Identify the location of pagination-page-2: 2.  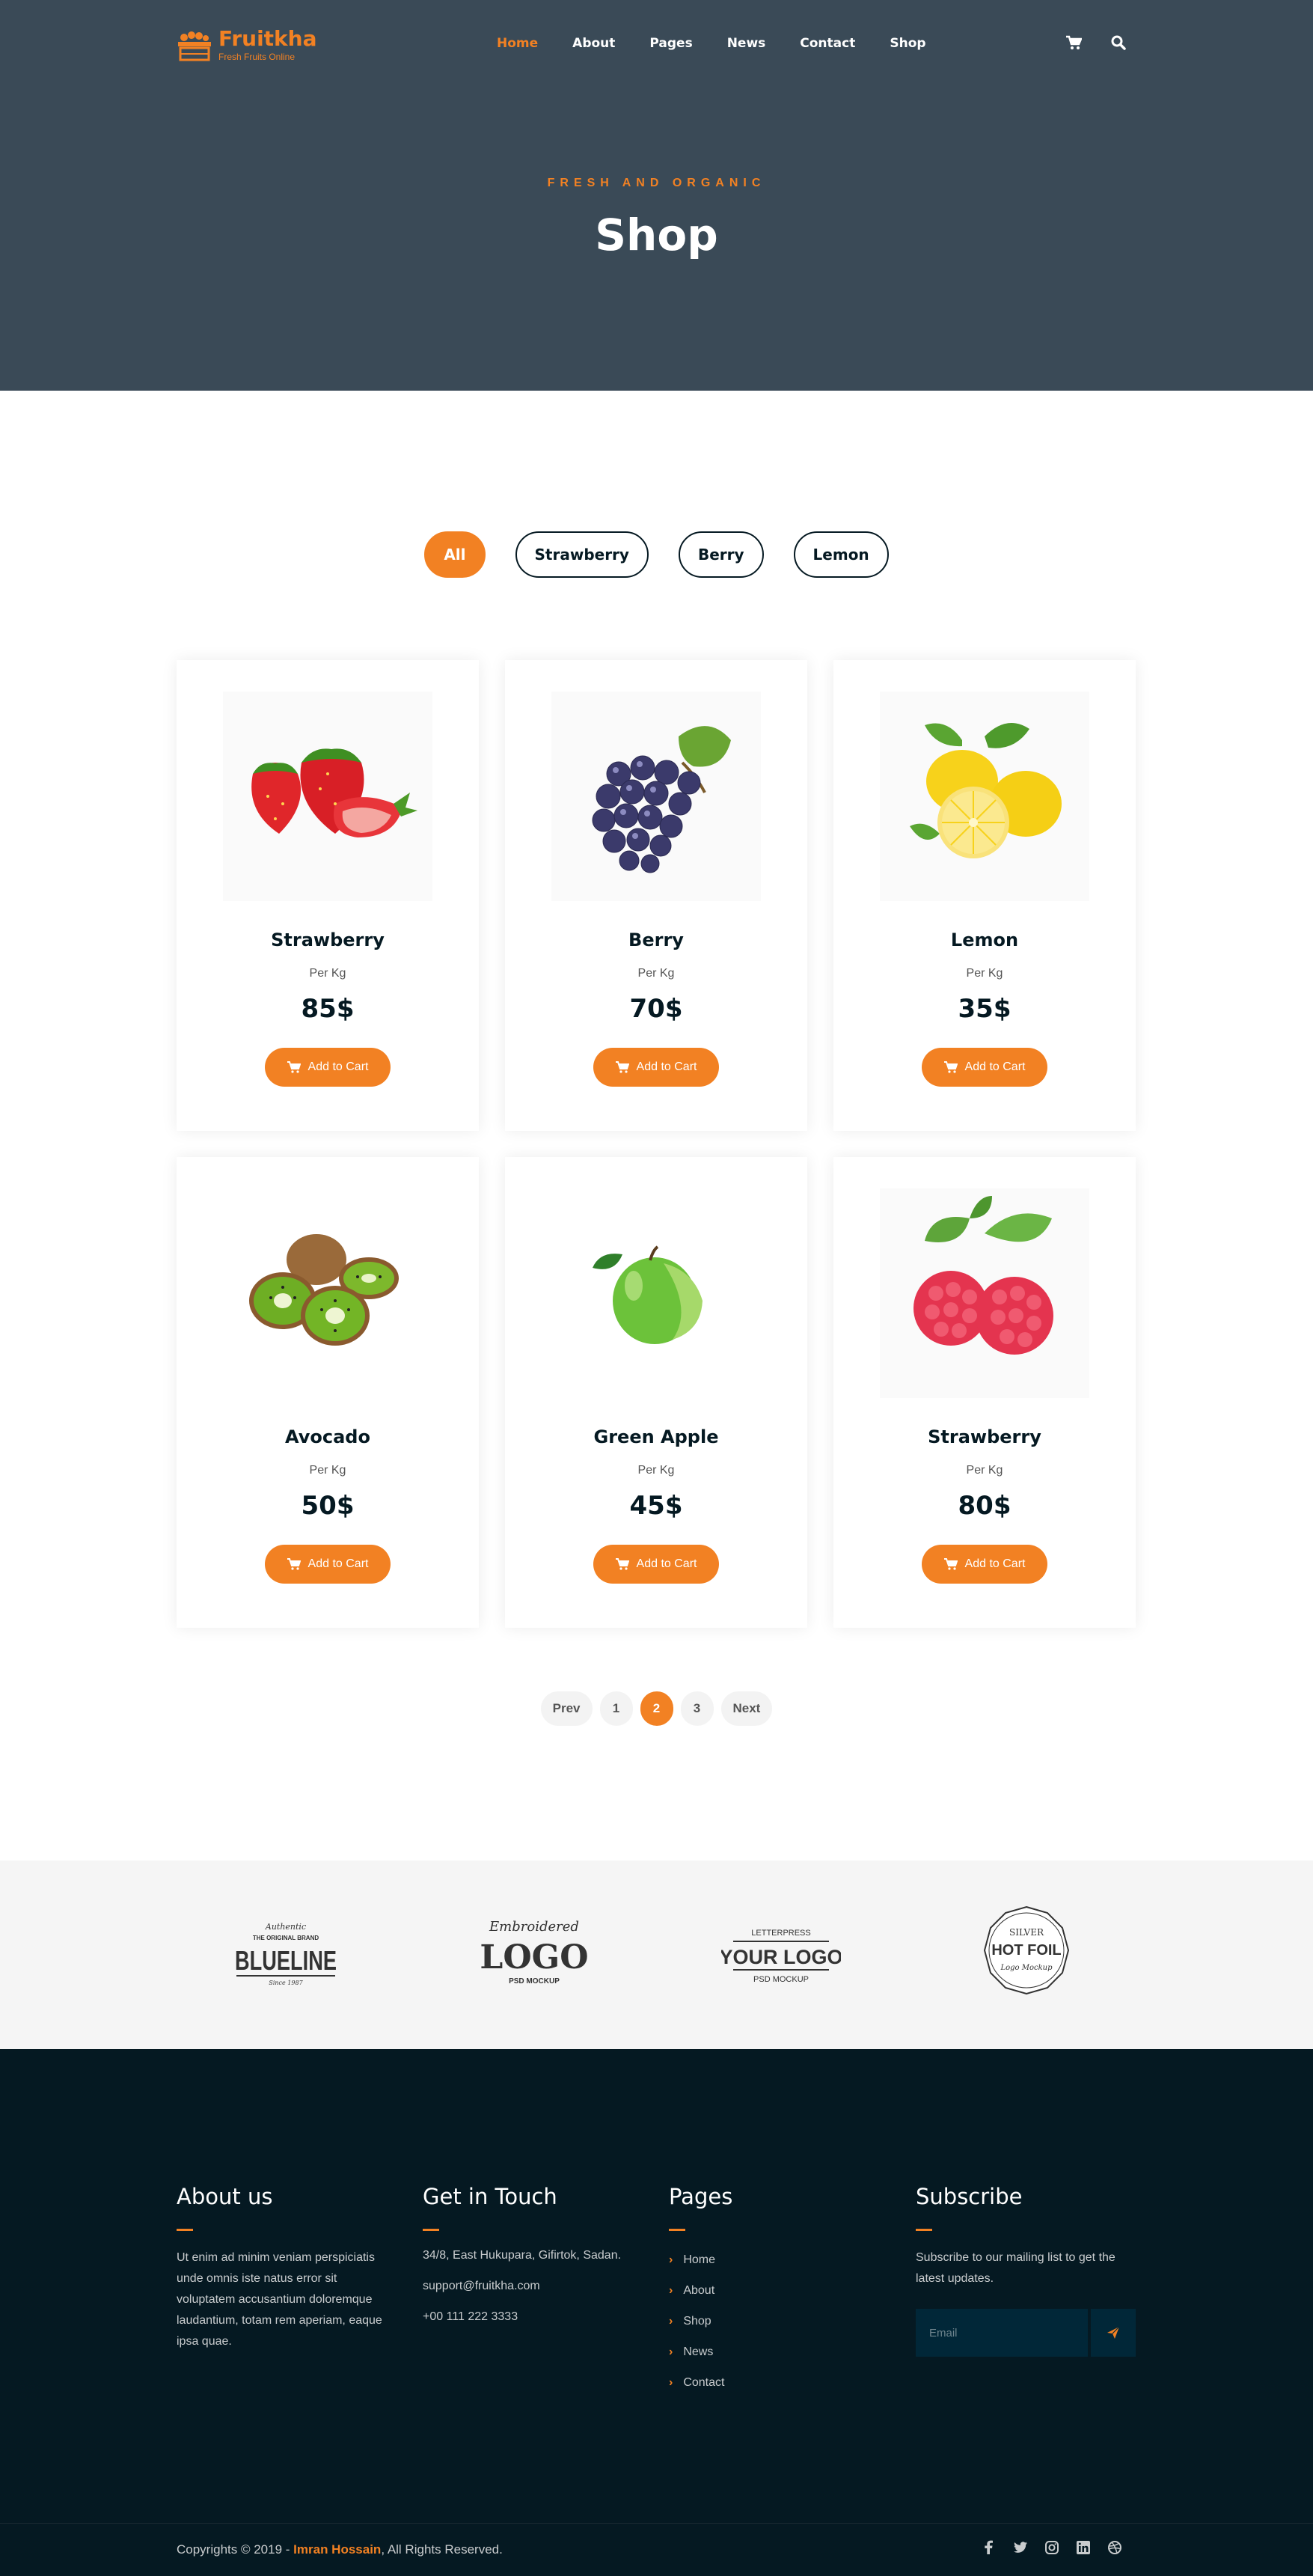
(656, 1708).